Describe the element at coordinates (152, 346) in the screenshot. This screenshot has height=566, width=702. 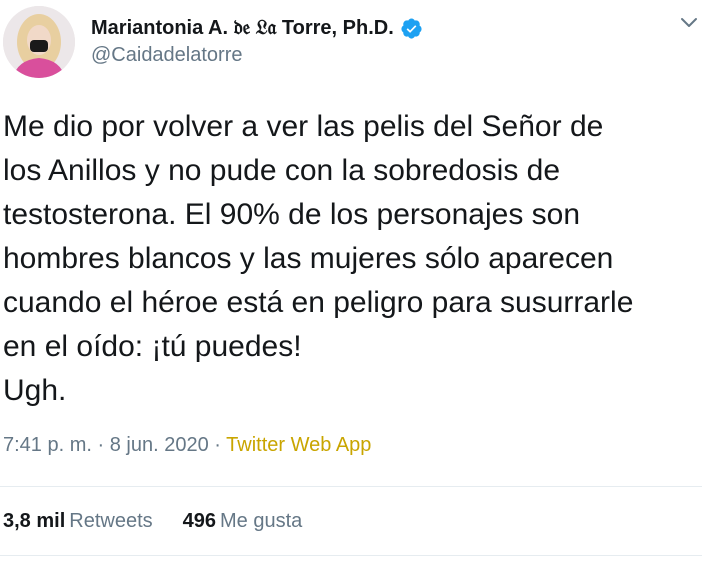
I see `tweet-text-line: en el oído: ¡tú puedes!` at that location.